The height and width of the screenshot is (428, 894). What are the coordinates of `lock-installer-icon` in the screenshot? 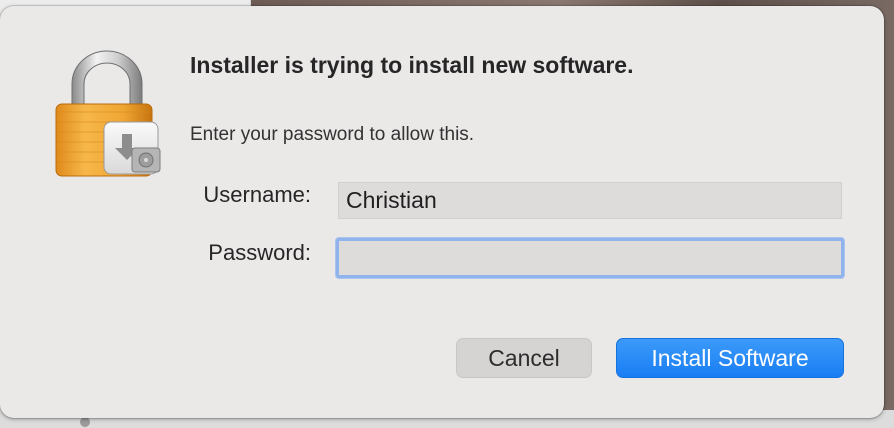 It's located at (107, 115).